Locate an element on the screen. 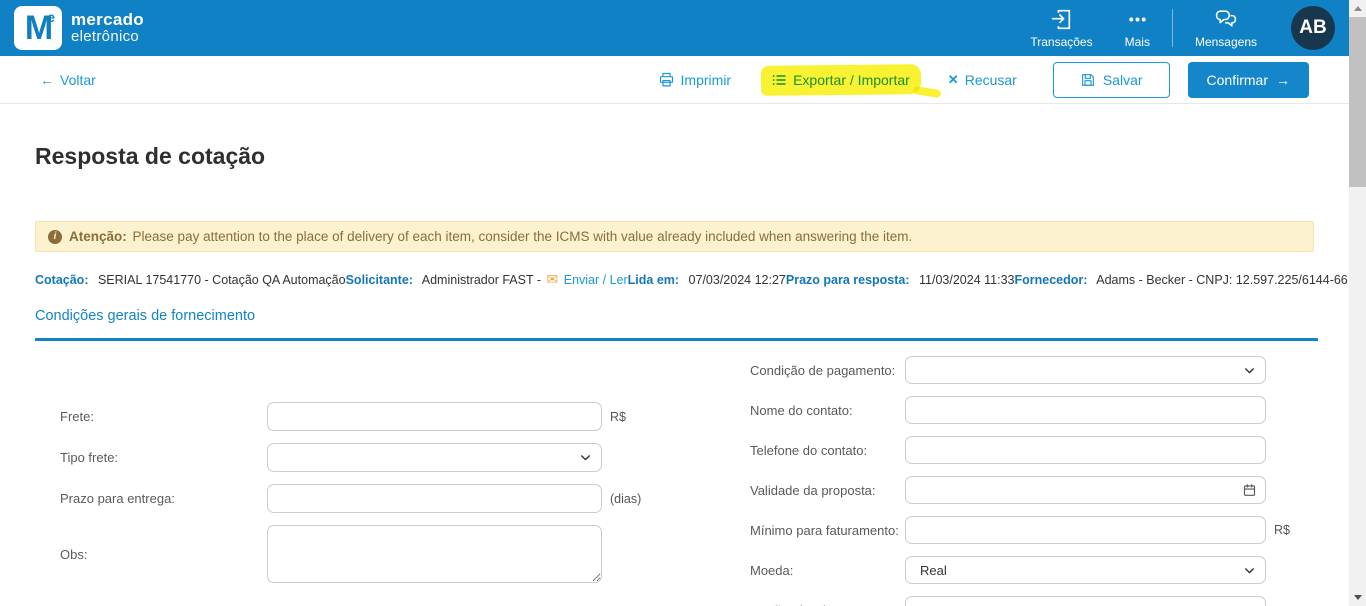  obs-textarea is located at coordinates (434, 554).